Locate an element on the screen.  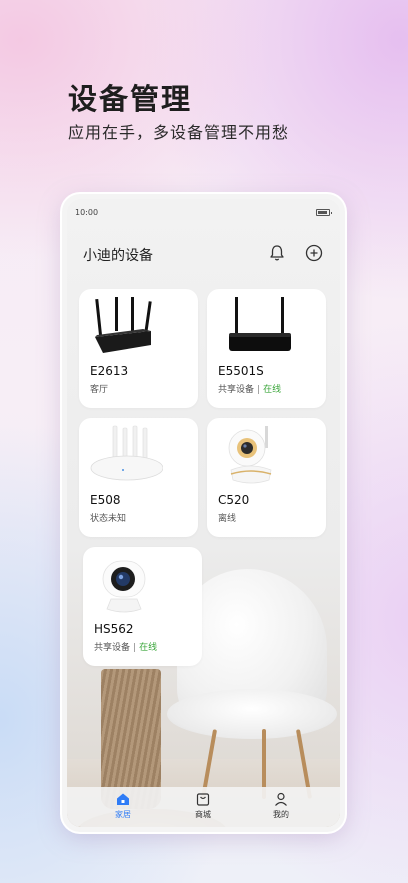
device-status-text: 离线 is located at coordinates (227, 519).